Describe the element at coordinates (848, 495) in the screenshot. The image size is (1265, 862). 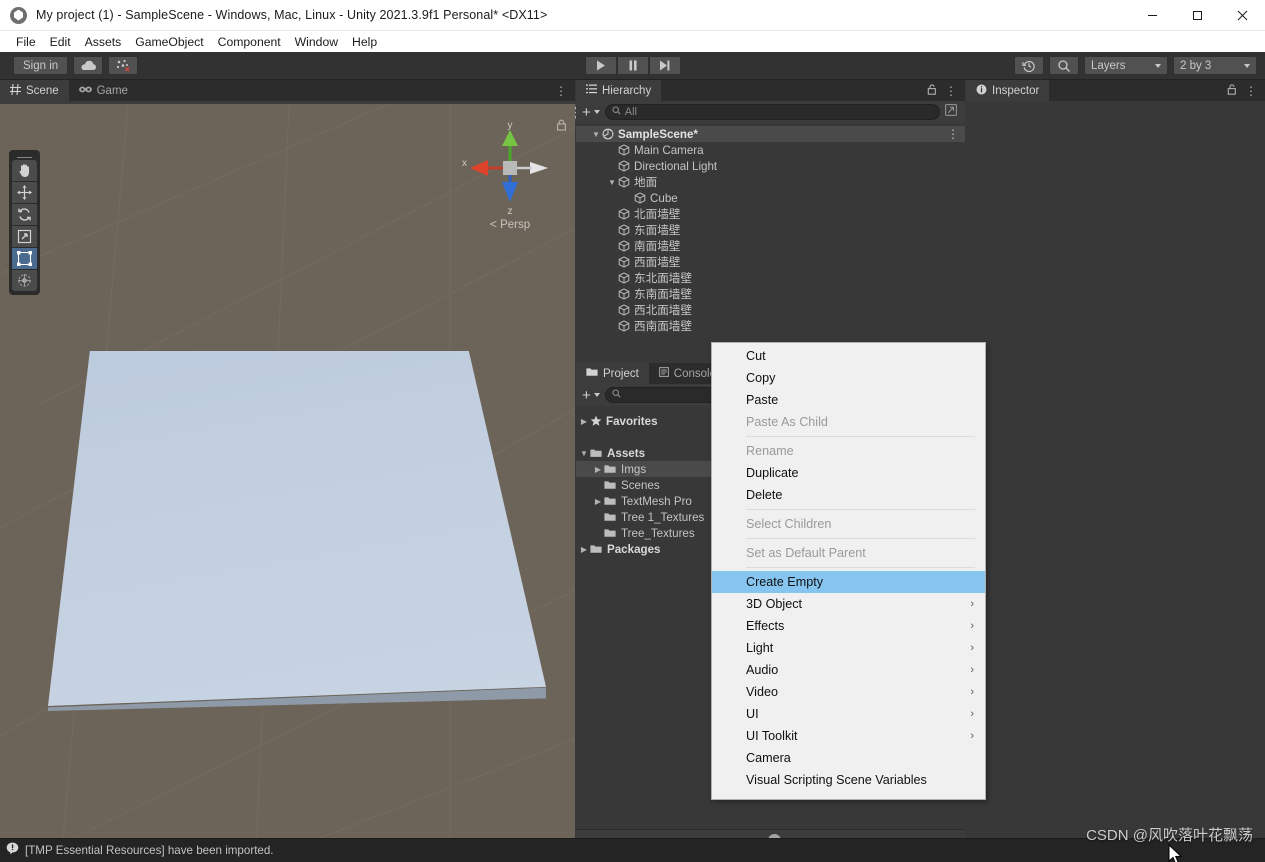
I see `context-menu-item-delete: Delete` at that location.